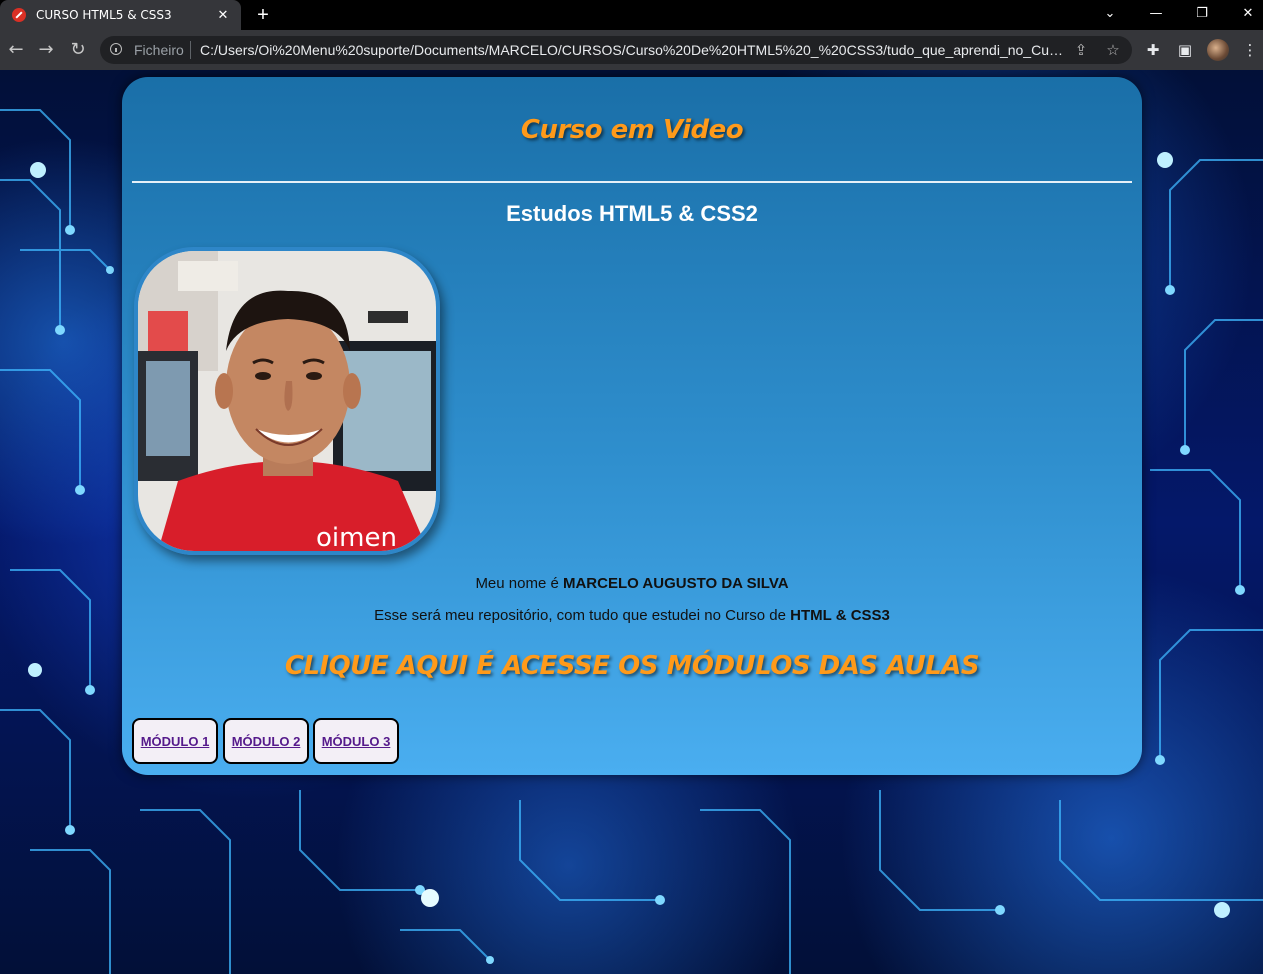  What do you see at coordinates (1113, 50) in the screenshot?
I see `star-icon: ☆` at bounding box center [1113, 50].